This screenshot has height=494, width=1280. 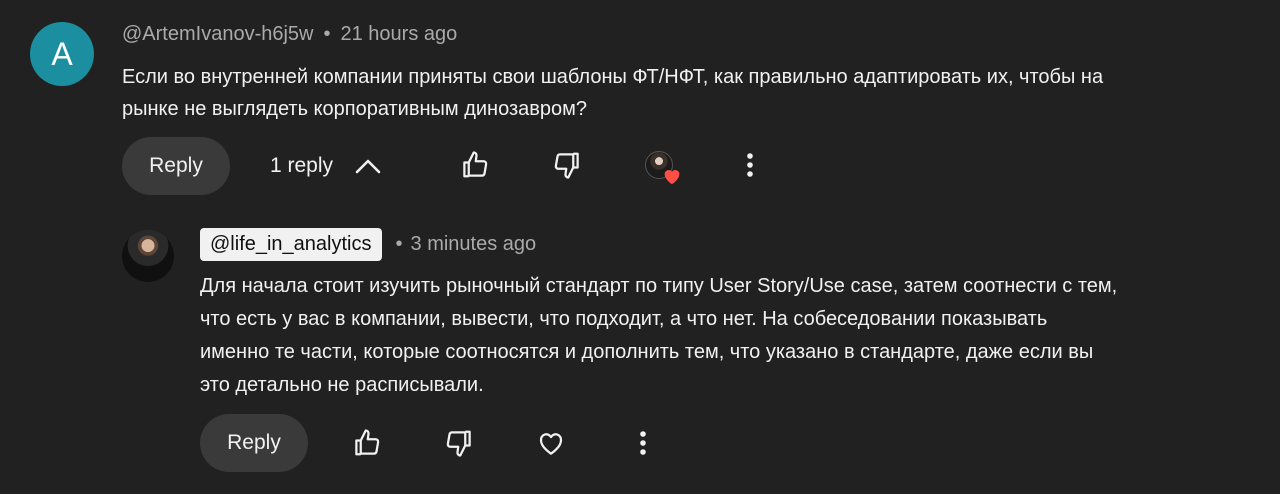 I want to click on replies-toggle: 1 reply, so click(x=325, y=166).